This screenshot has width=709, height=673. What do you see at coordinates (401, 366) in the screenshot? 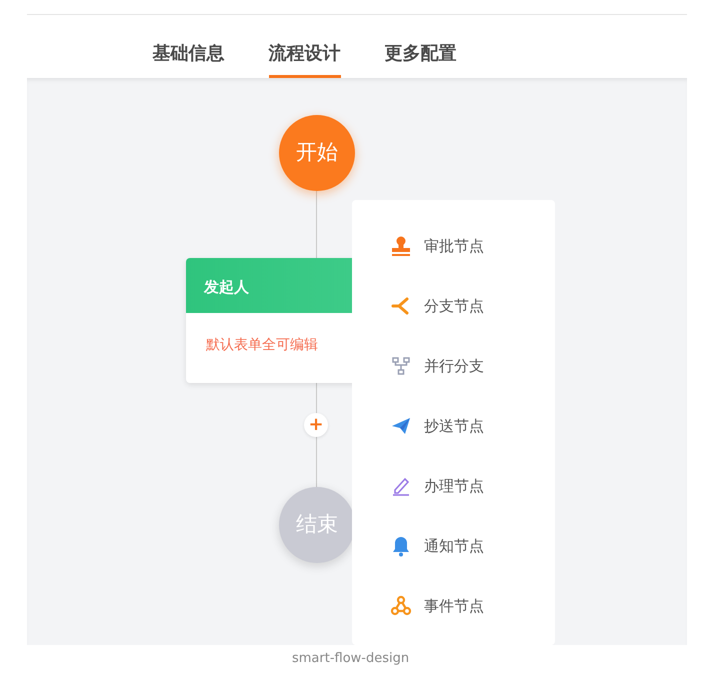
I see `parallel-icon` at bounding box center [401, 366].